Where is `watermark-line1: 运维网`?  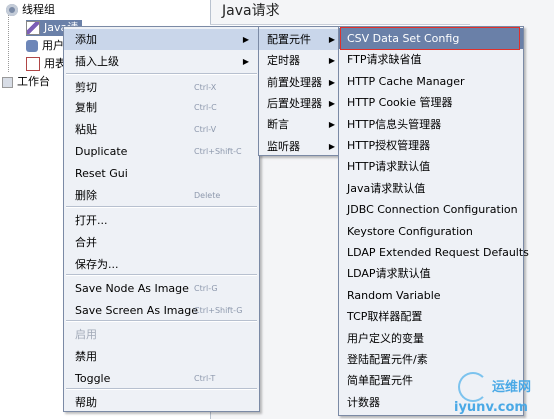 watermark-line1: 运维网 is located at coordinates (512, 387).